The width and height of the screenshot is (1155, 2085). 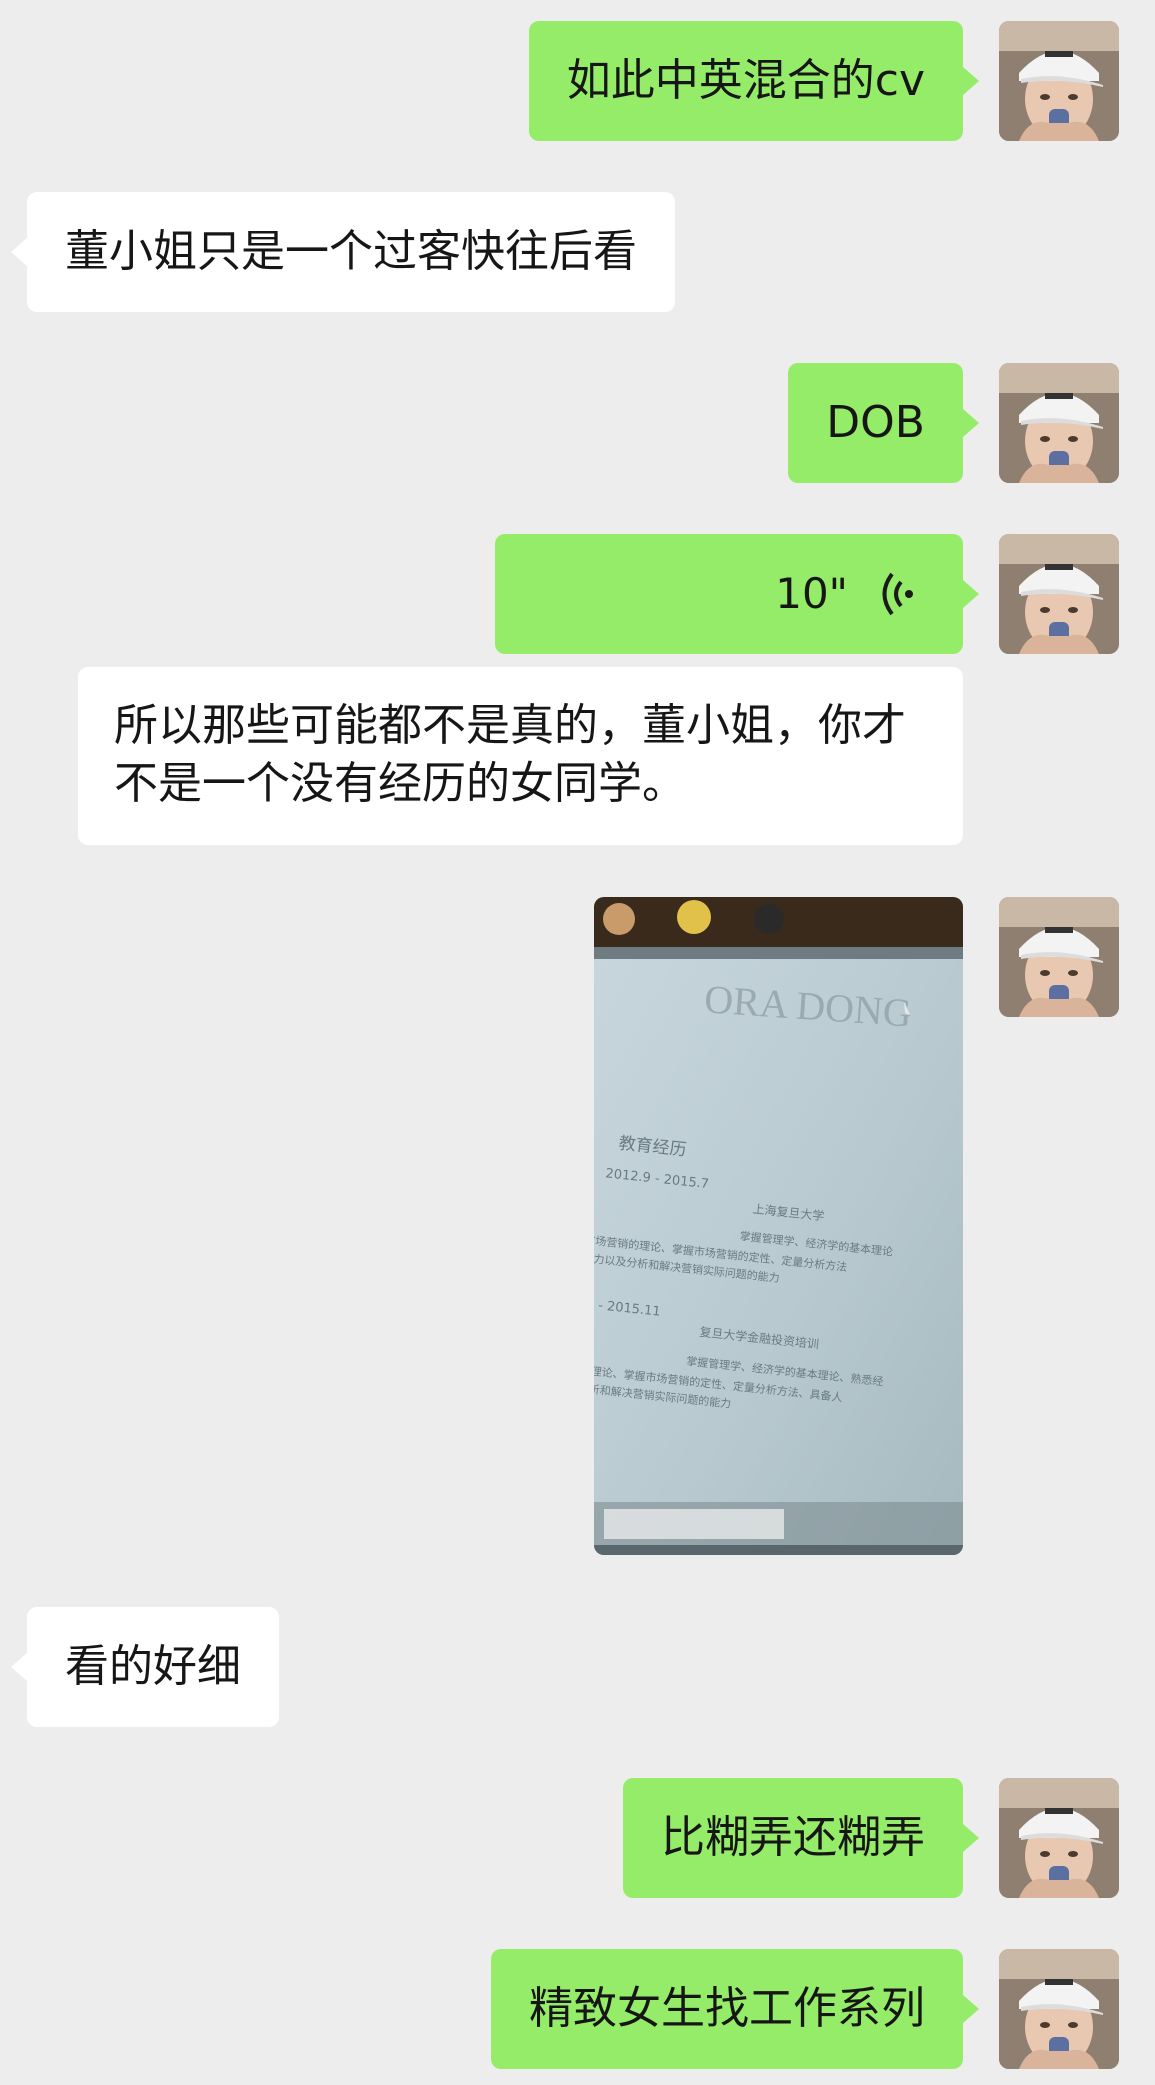 What do you see at coordinates (875, 422) in the screenshot?
I see `message-text: DOB` at bounding box center [875, 422].